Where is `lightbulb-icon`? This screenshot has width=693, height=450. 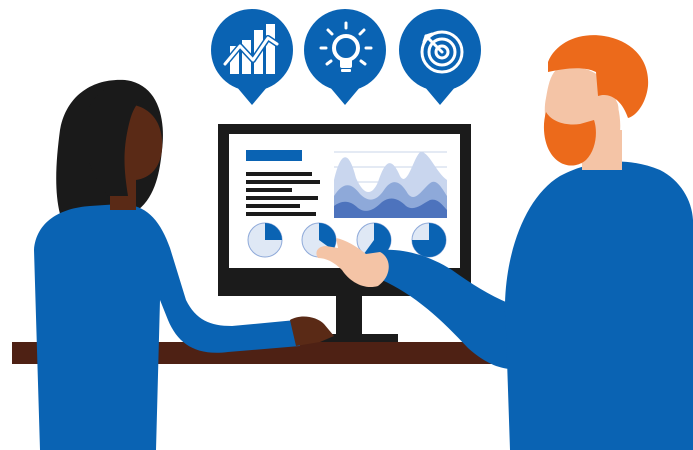 lightbulb-icon is located at coordinates (345, 57).